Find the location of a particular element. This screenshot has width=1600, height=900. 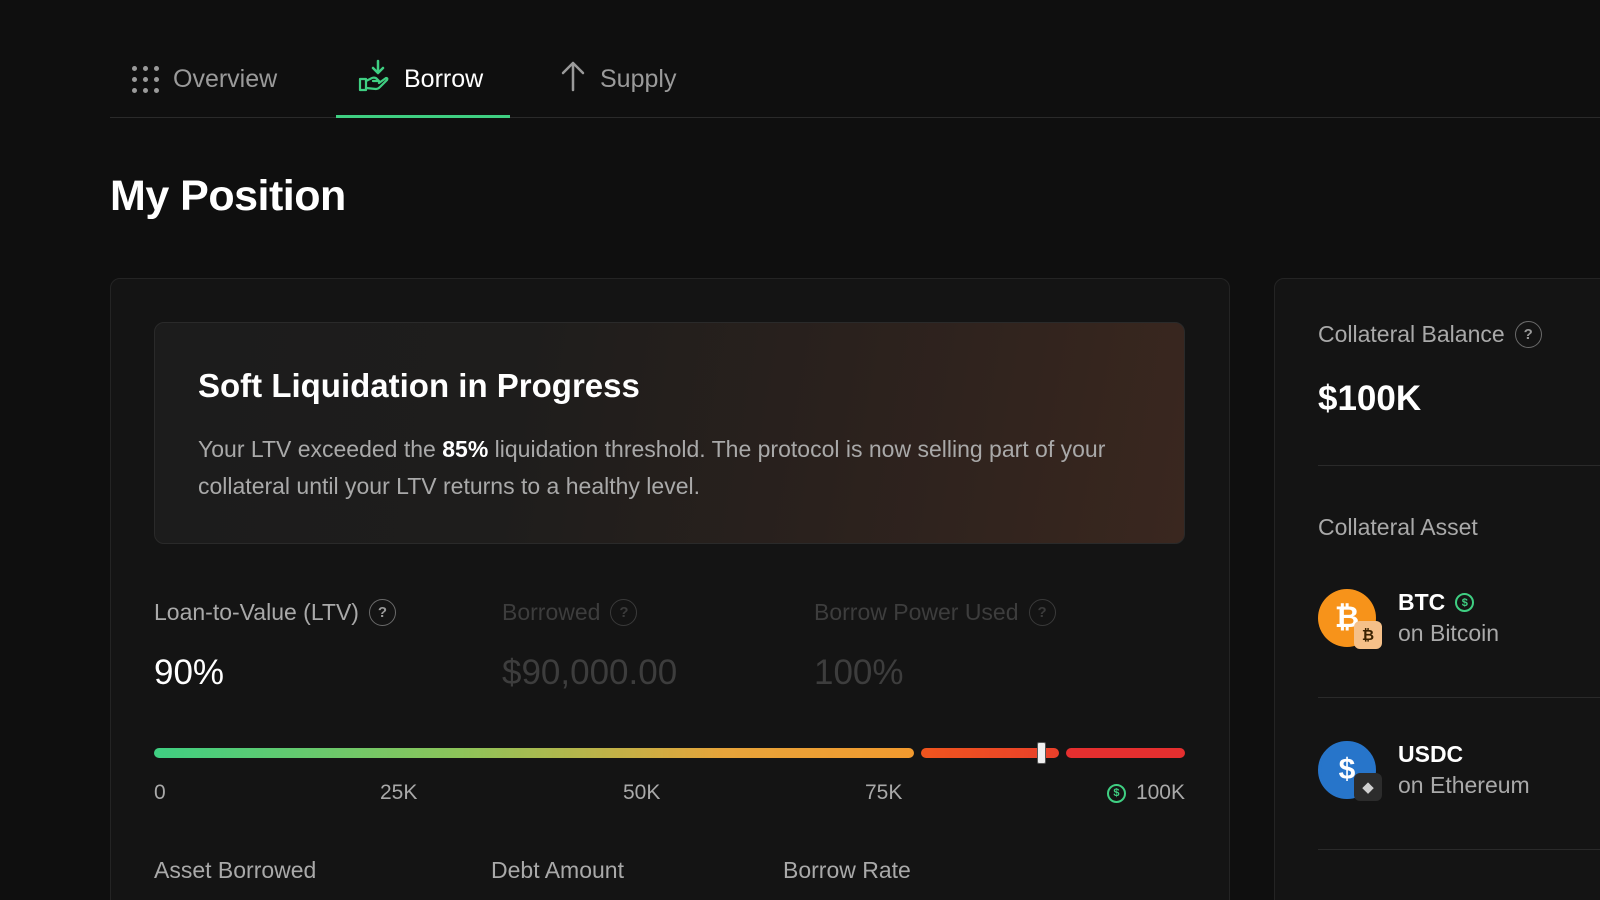

tick-label: 50K is located at coordinates (642, 792).